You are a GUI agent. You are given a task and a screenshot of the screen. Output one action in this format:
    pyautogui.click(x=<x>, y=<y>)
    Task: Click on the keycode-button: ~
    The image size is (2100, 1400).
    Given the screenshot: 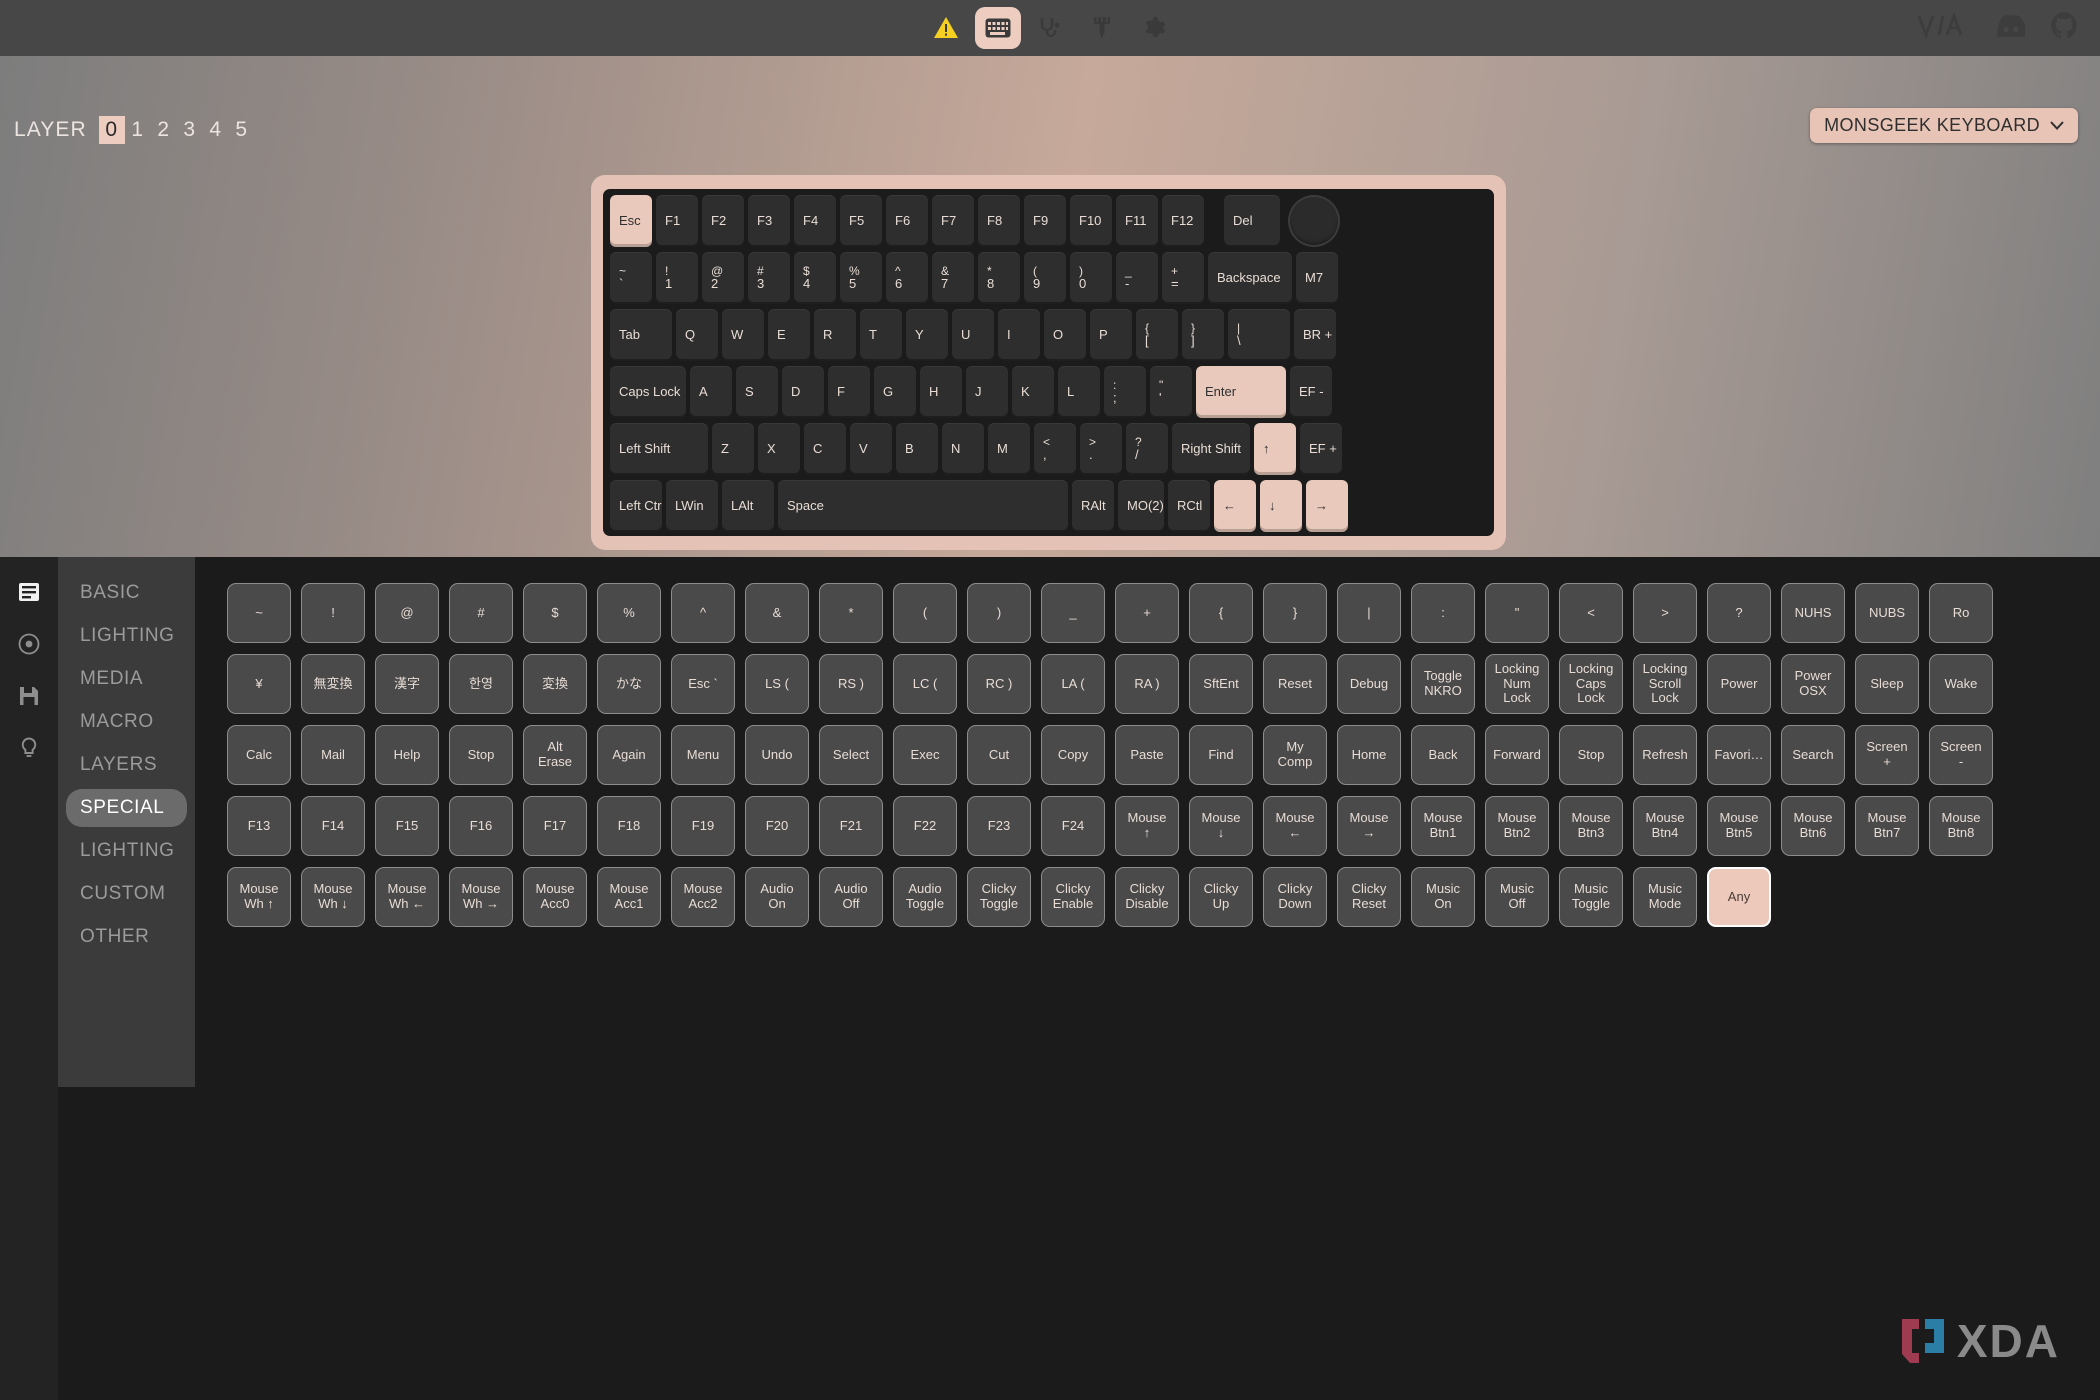 What is the action you would take?
    pyautogui.click(x=259, y=613)
    